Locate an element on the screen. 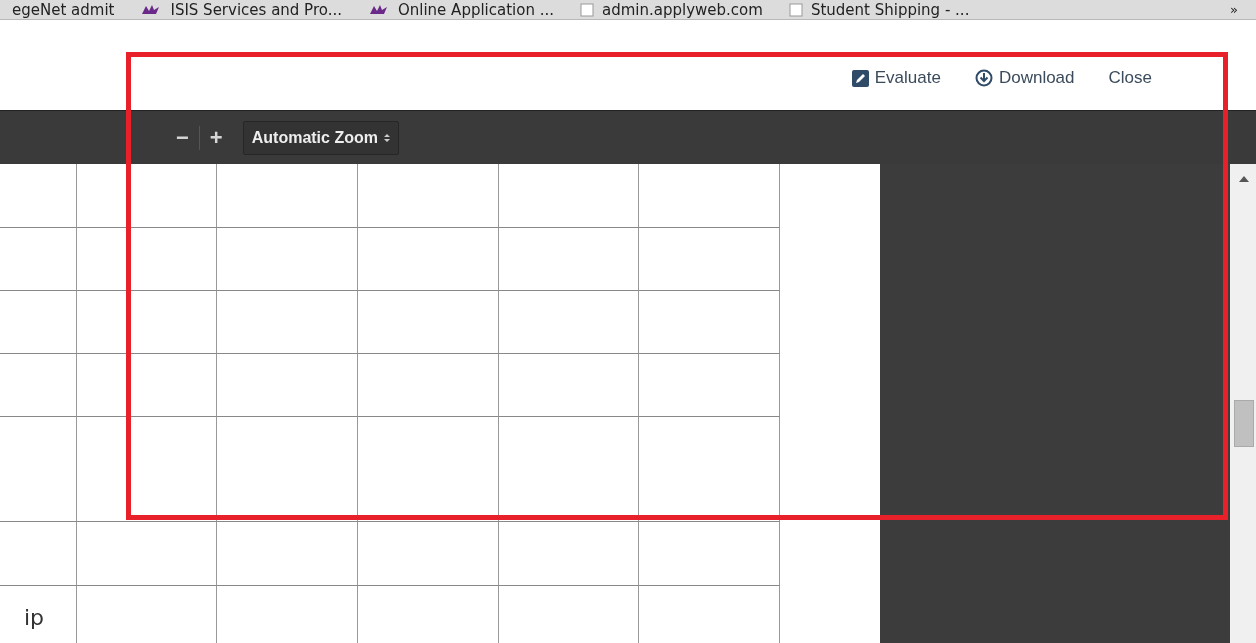  scrollbar is located at coordinates (1243, 403).